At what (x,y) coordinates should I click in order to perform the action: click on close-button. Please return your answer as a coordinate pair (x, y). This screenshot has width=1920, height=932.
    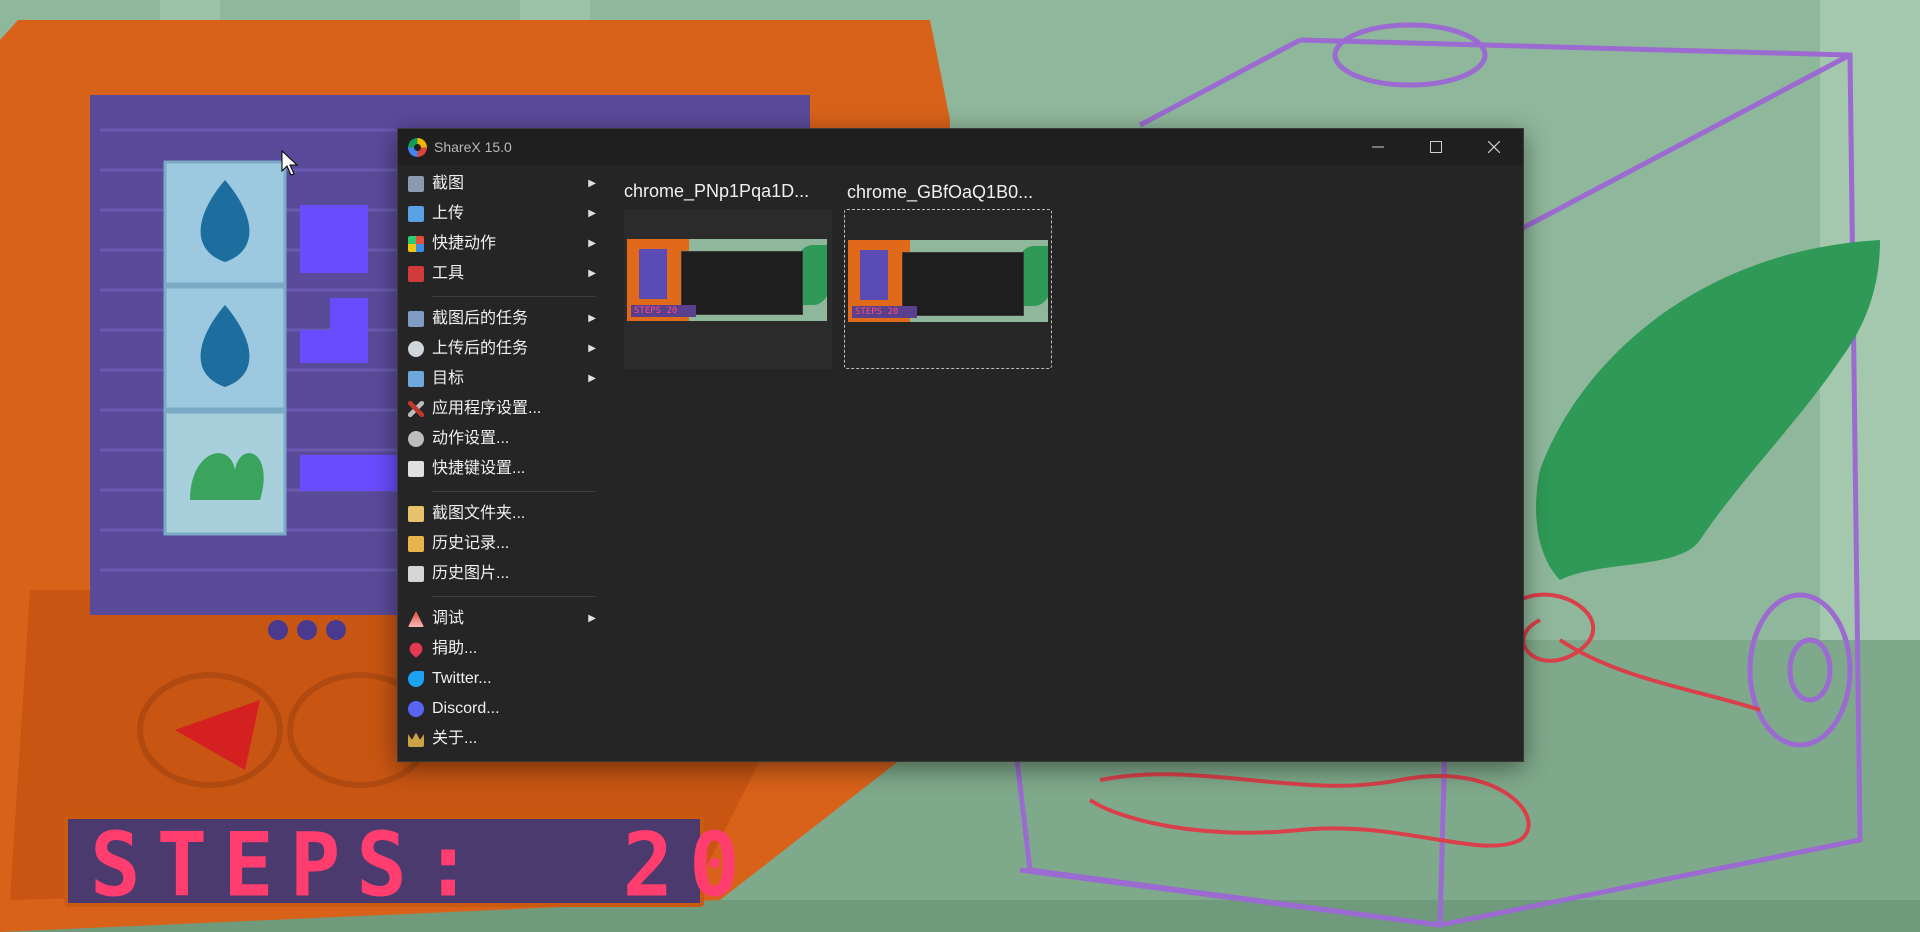
    Looking at the image, I should click on (1494, 147).